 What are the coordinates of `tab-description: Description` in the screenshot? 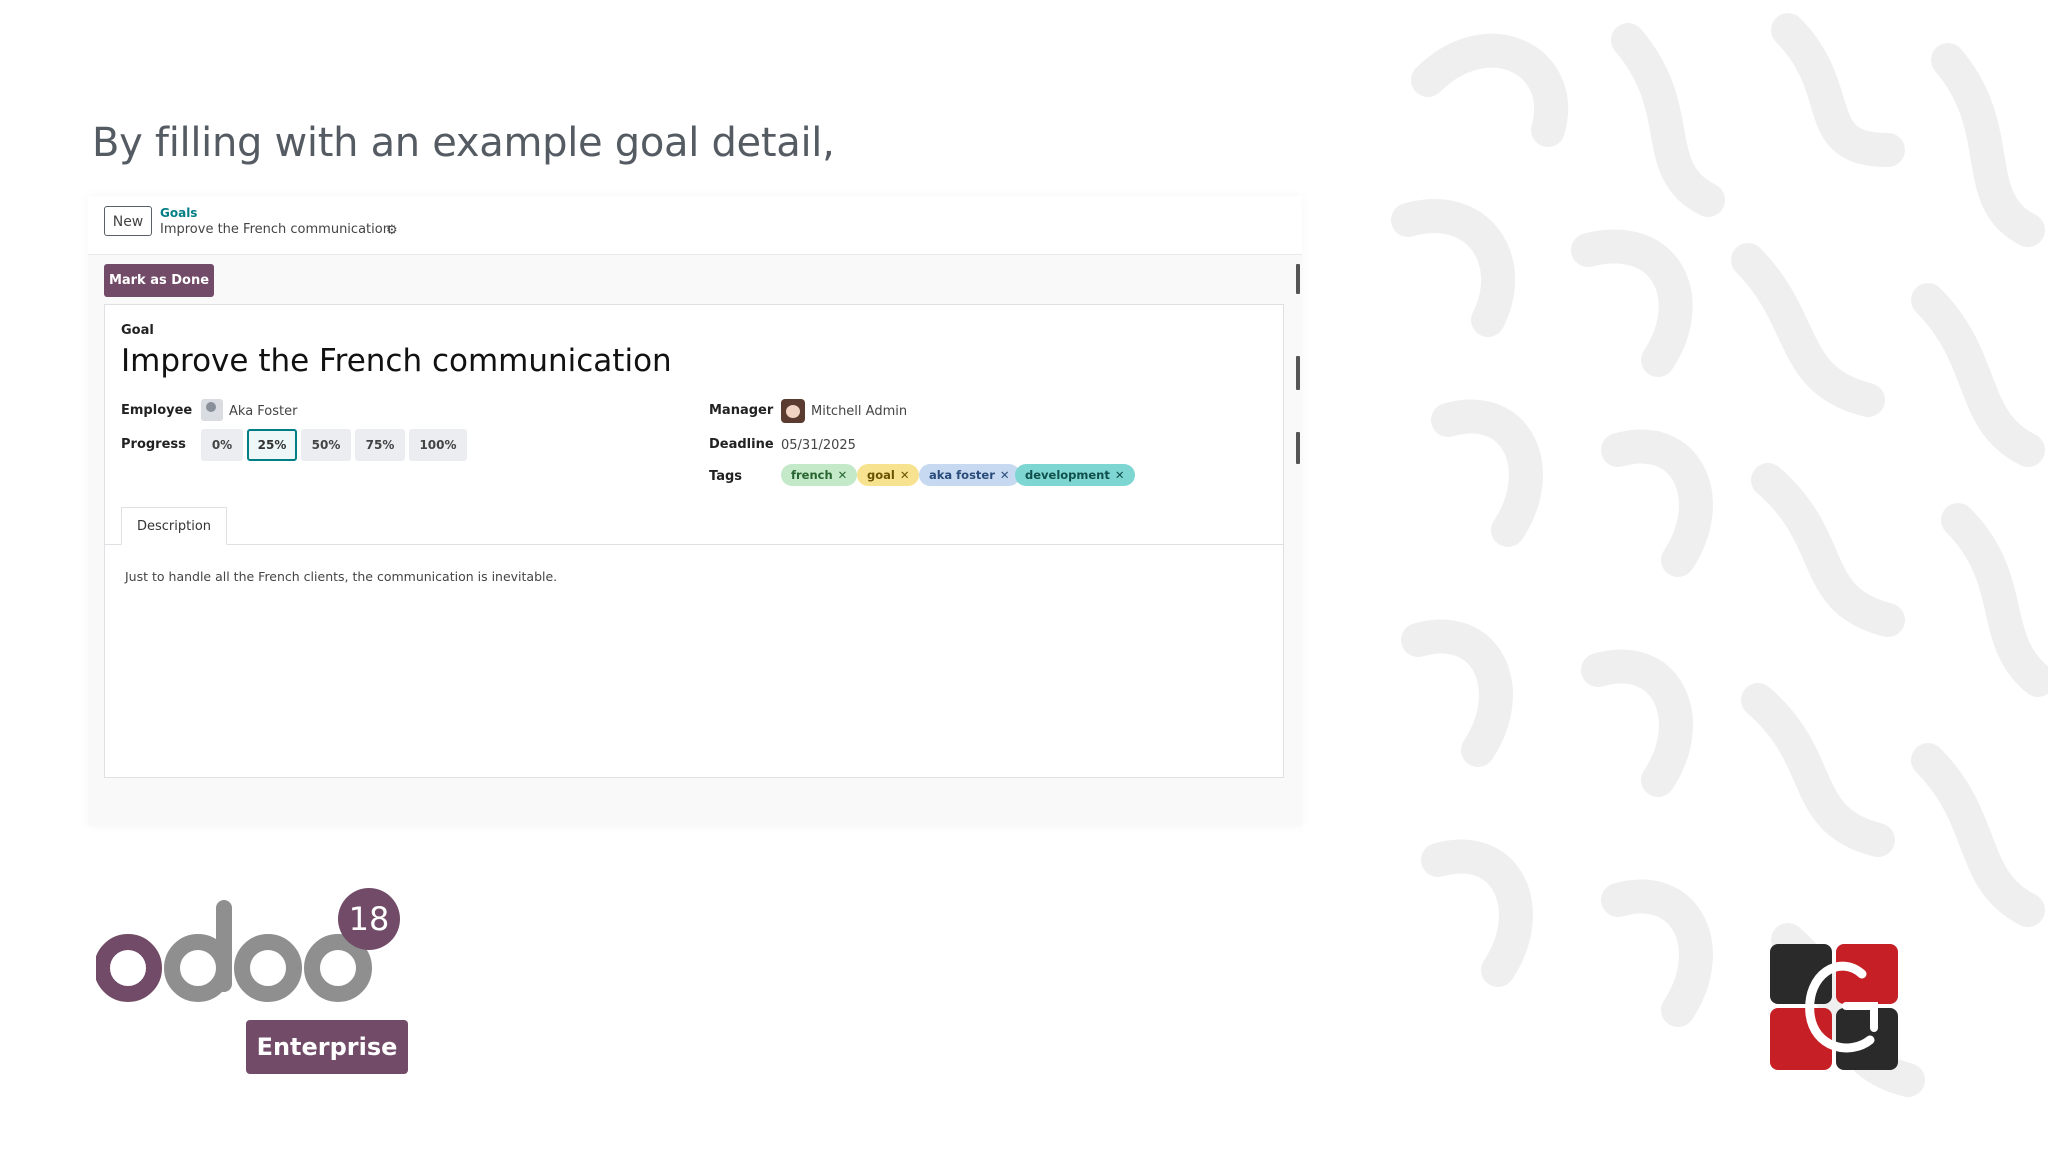 It's located at (174, 526).